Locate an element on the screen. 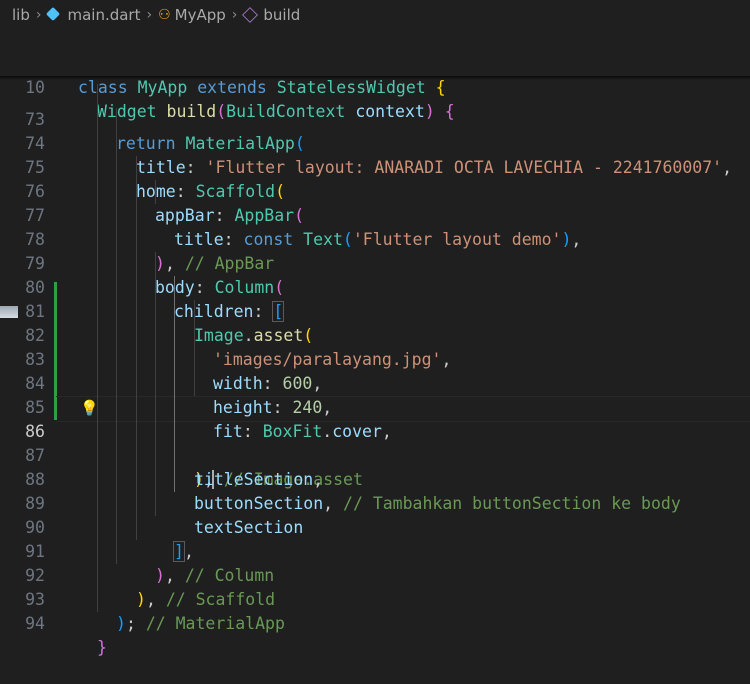  code-line: 75 home: Scaffold( is located at coordinates (375, 166).